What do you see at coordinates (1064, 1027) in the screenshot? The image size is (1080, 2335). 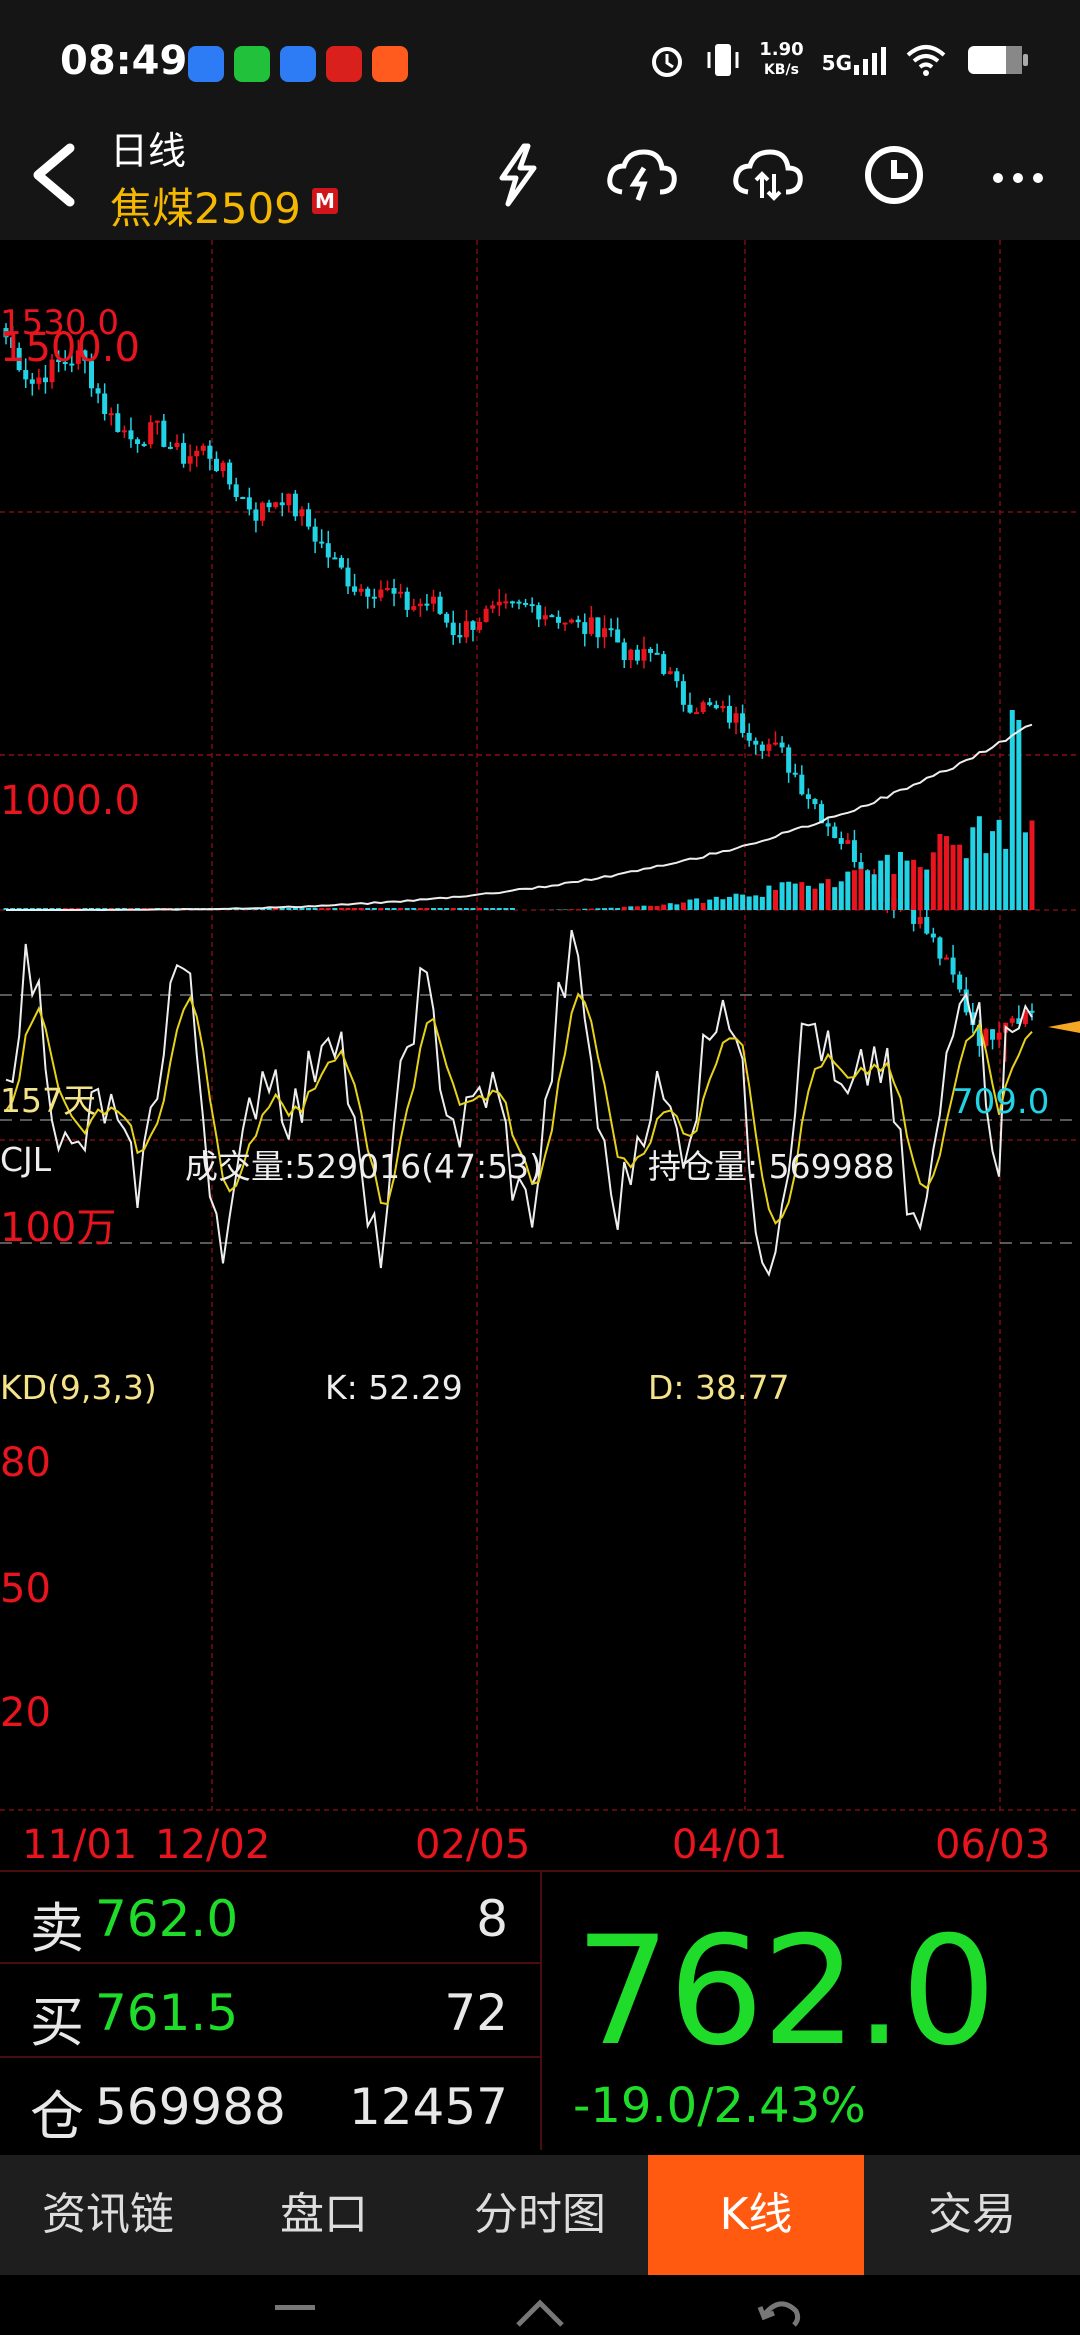 I see `price-pointer-icon` at bounding box center [1064, 1027].